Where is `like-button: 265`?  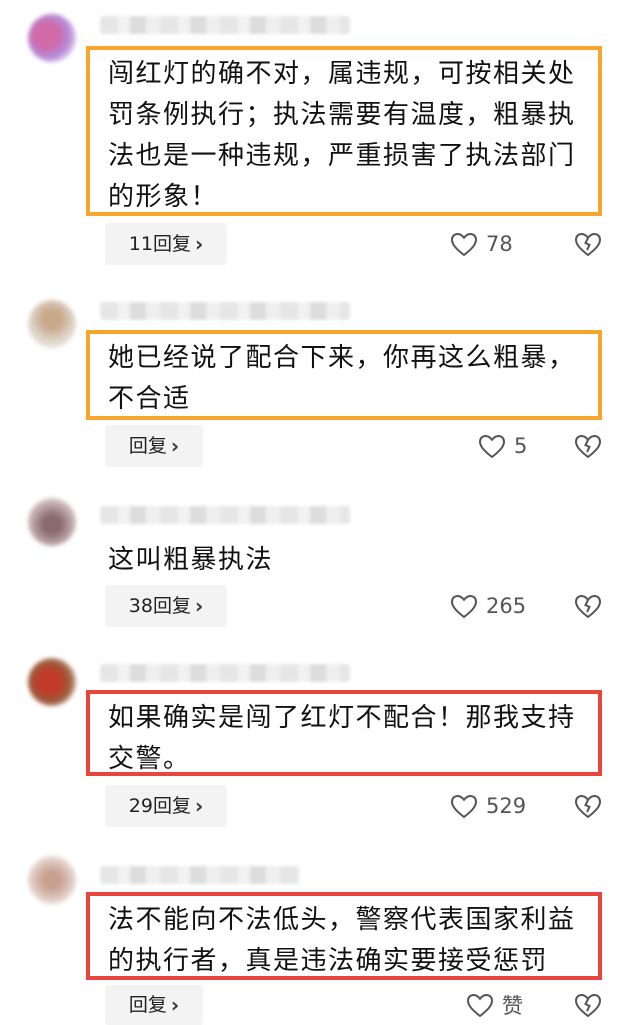 like-button: 265 is located at coordinates (488, 606).